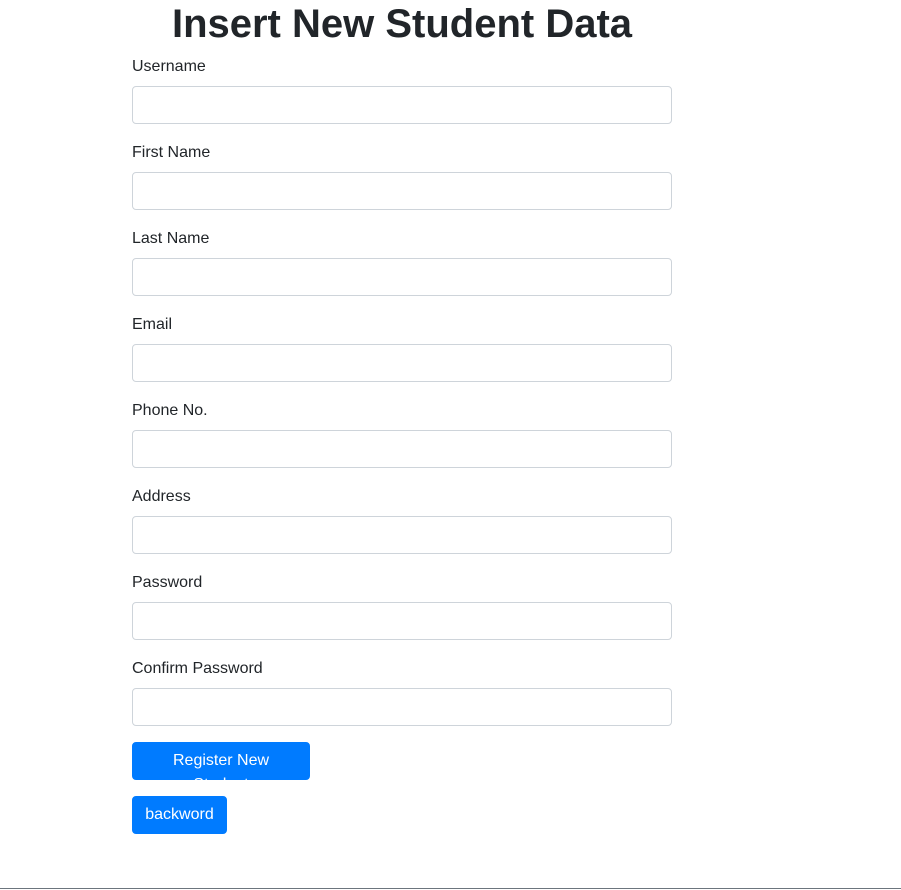 The image size is (901, 890). Describe the element at coordinates (167, 582) in the screenshot. I see `password-label: Password` at that location.